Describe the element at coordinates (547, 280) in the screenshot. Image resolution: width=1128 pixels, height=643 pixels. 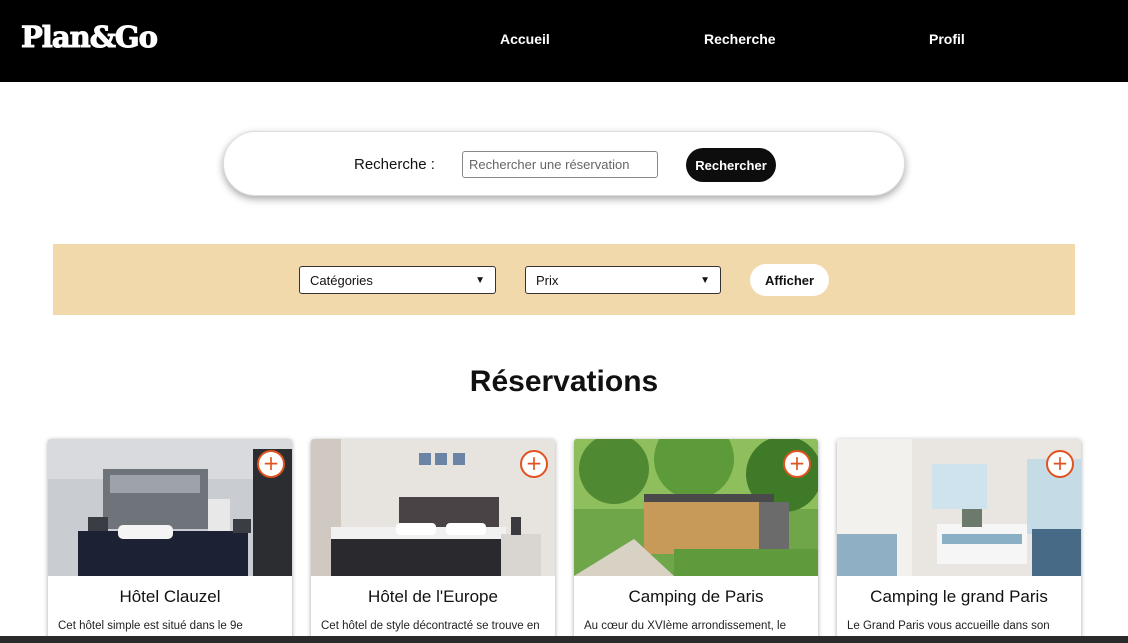
I see `prix-select-value: Prix` at that location.